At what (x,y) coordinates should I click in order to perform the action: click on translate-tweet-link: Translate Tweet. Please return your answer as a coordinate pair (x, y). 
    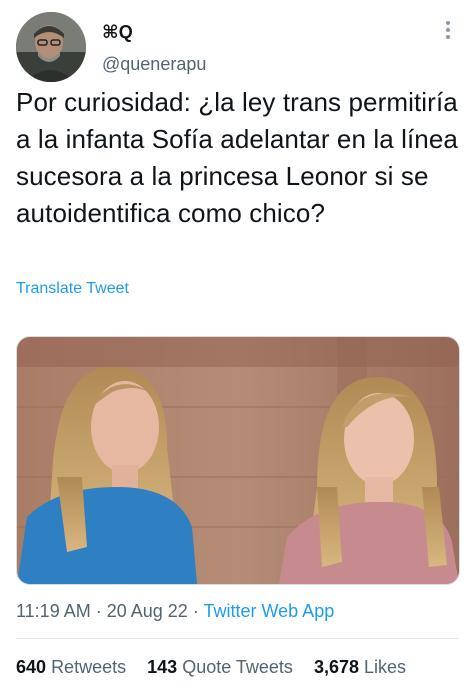
    Looking at the image, I should click on (72, 289).